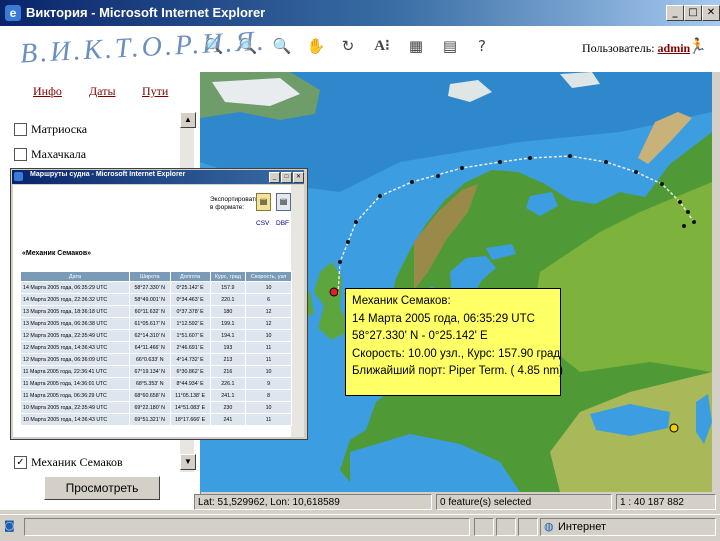  Describe the element at coordinates (382, 46) in the screenshot. I see `text-info-icon: A⁝` at that location.